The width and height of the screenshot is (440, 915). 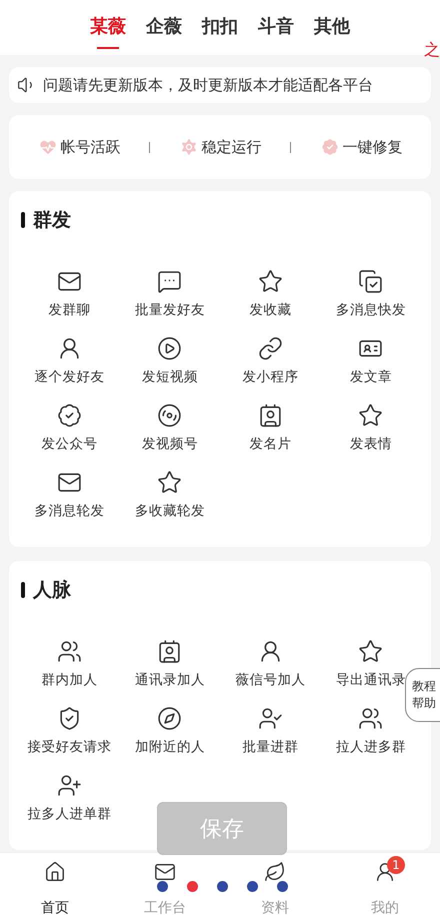 What do you see at coordinates (371, 281) in the screenshot?
I see `stacked-check-icon` at bounding box center [371, 281].